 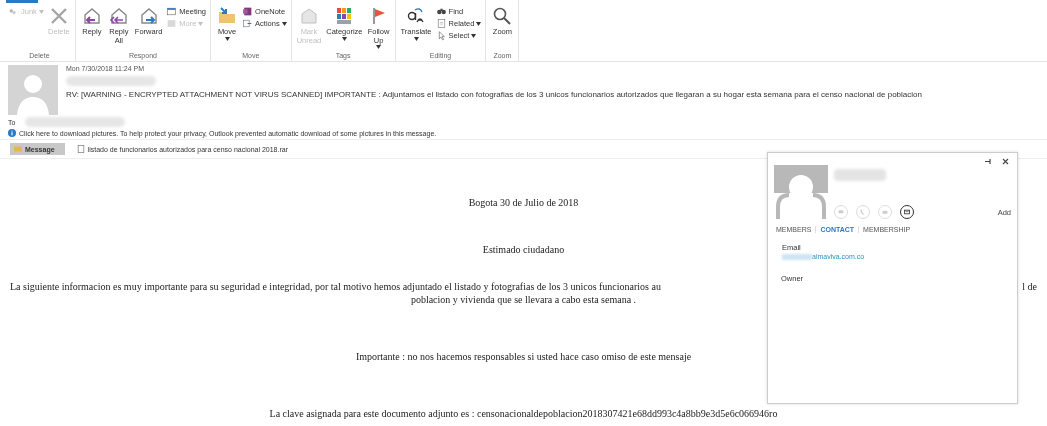 What do you see at coordinates (91, 16) in the screenshot?
I see `reply-icon` at bounding box center [91, 16].